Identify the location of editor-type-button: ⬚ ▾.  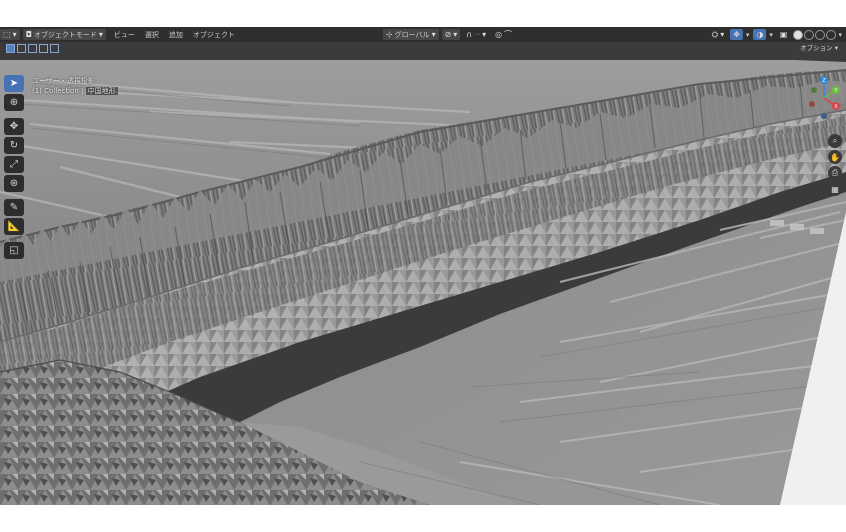
(10, 34).